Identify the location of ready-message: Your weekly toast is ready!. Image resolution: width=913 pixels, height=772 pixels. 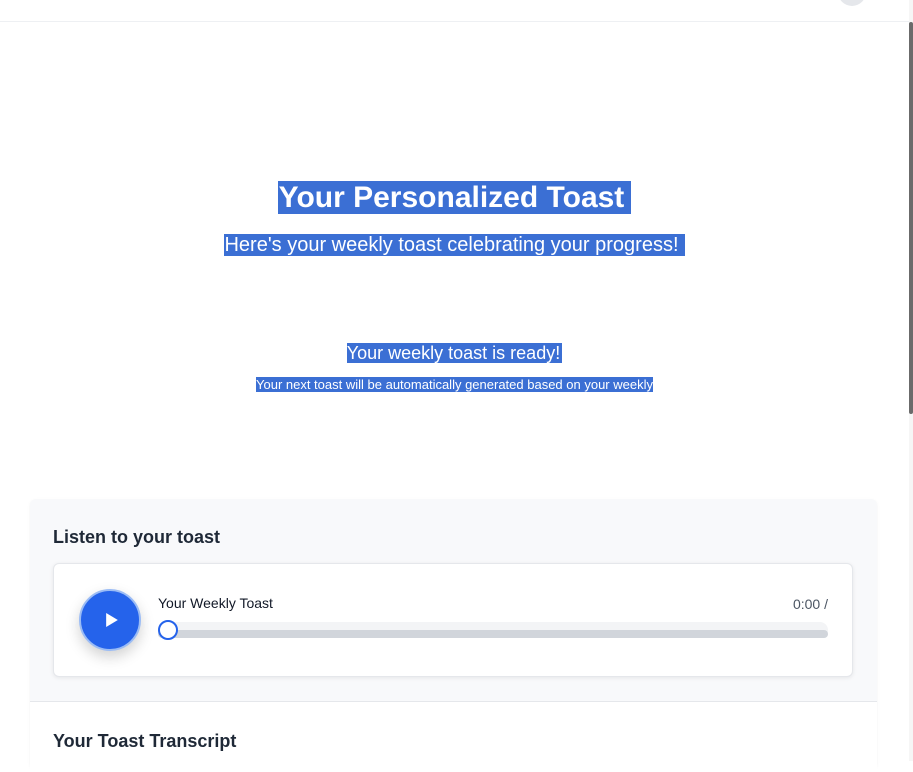
(454, 353).